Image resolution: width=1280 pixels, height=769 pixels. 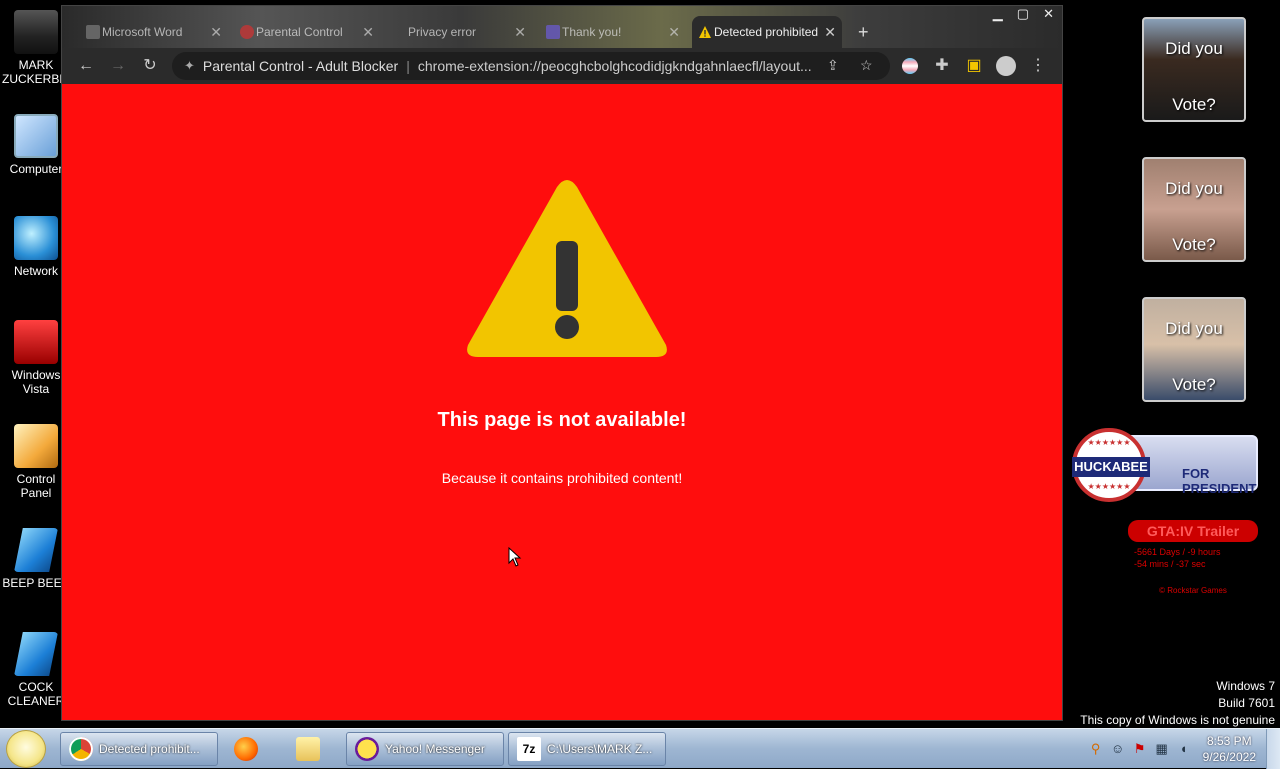 I want to click on site-name: Parental Control - Adult Blocker, so click(x=300, y=66).